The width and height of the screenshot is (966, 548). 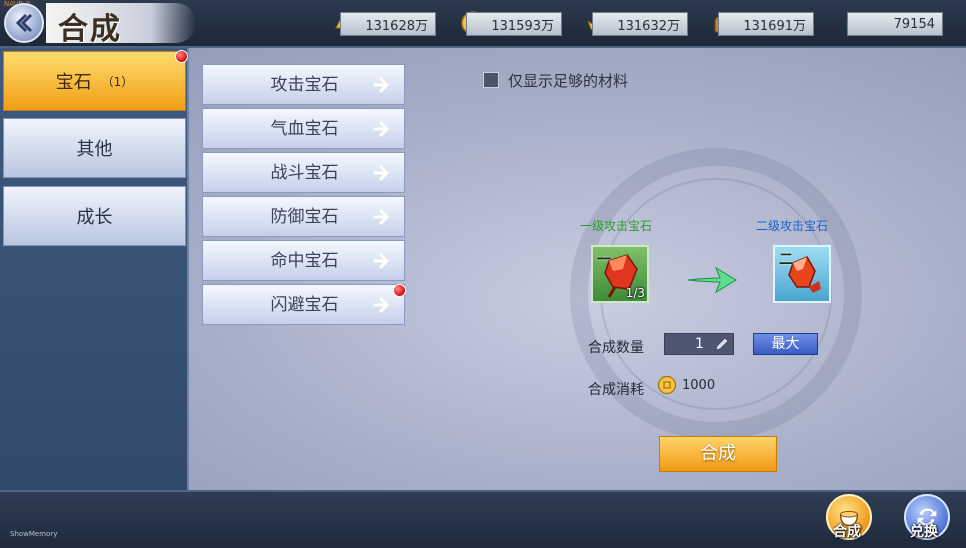 I want to click on target-level: 二, so click(x=786, y=260).